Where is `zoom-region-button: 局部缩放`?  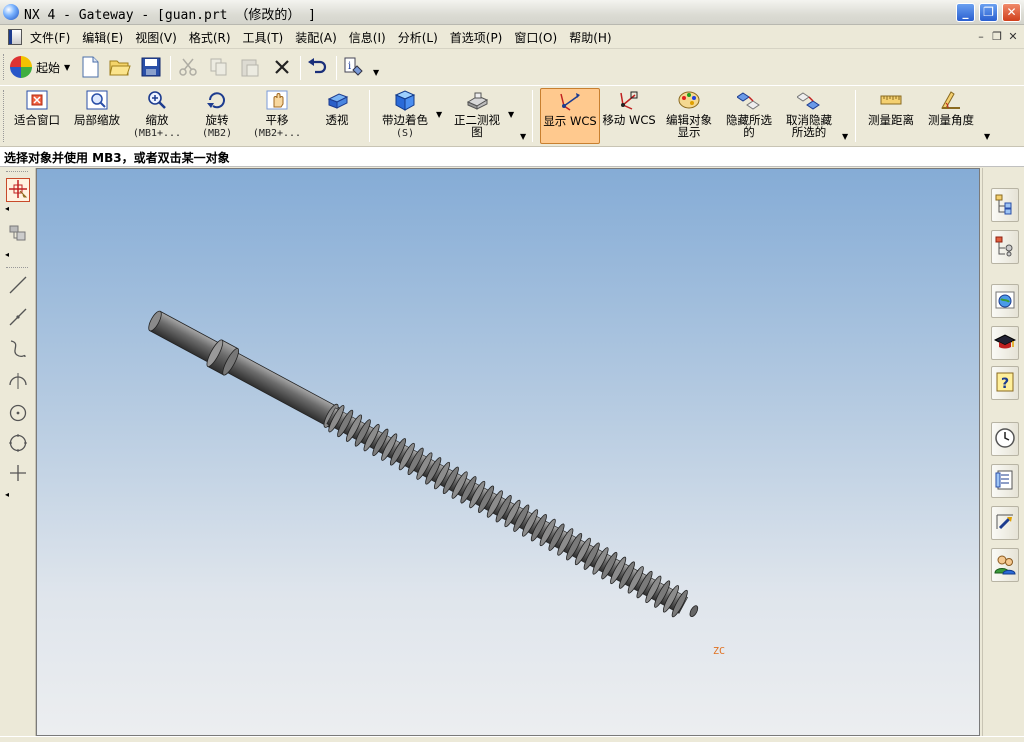 zoom-region-button: 局部缩放 is located at coordinates (97, 116).